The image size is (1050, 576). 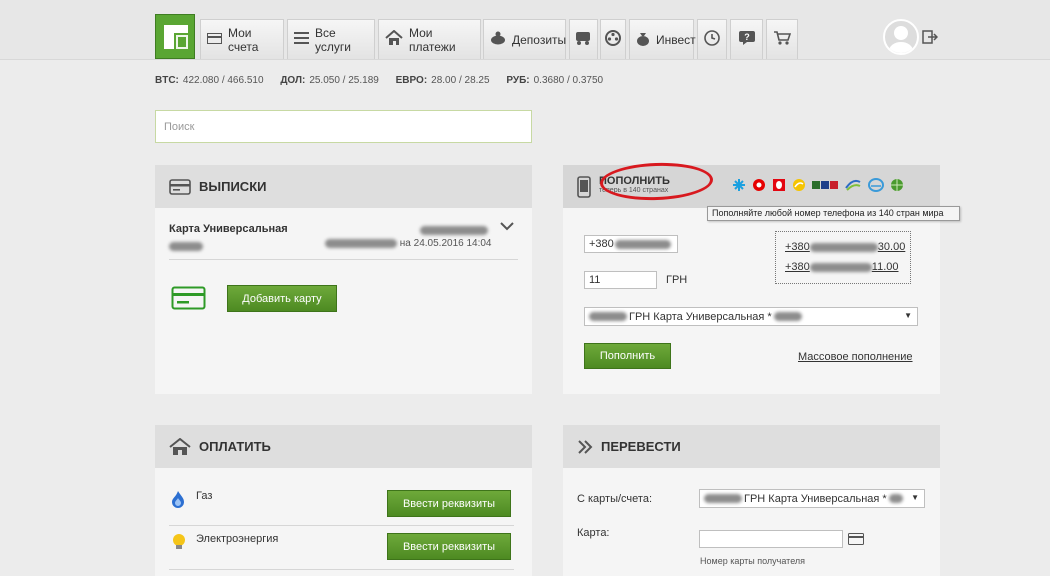 What do you see at coordinates (411, 80) in the screenshot?
I see `eur-label: ЕВРО:` at bounding box center [411, 80].